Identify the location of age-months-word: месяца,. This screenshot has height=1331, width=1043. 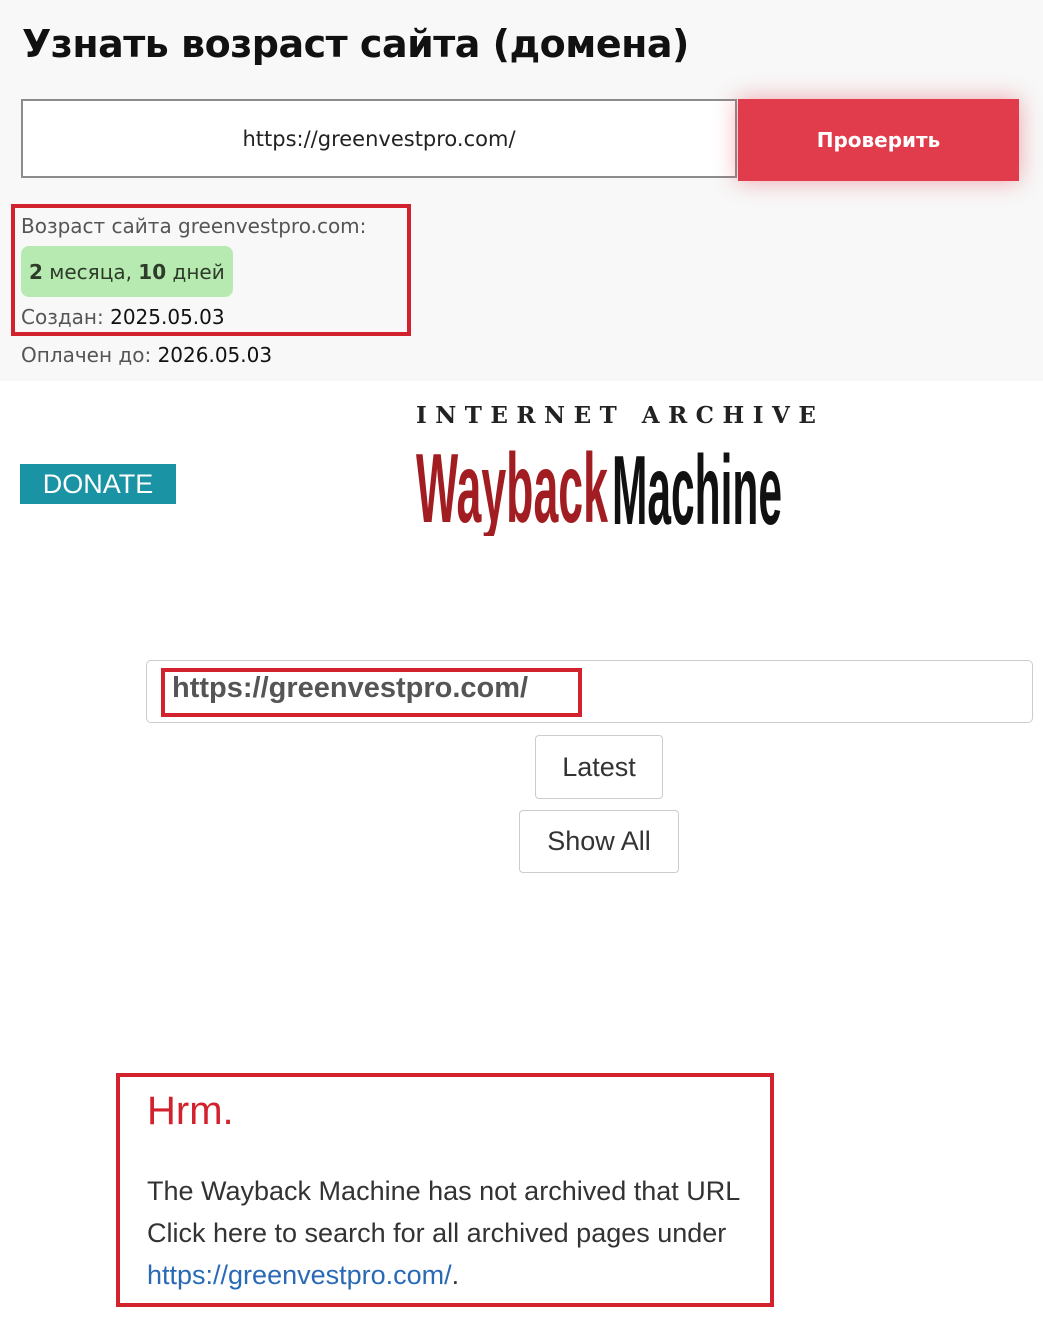
(90, 271).